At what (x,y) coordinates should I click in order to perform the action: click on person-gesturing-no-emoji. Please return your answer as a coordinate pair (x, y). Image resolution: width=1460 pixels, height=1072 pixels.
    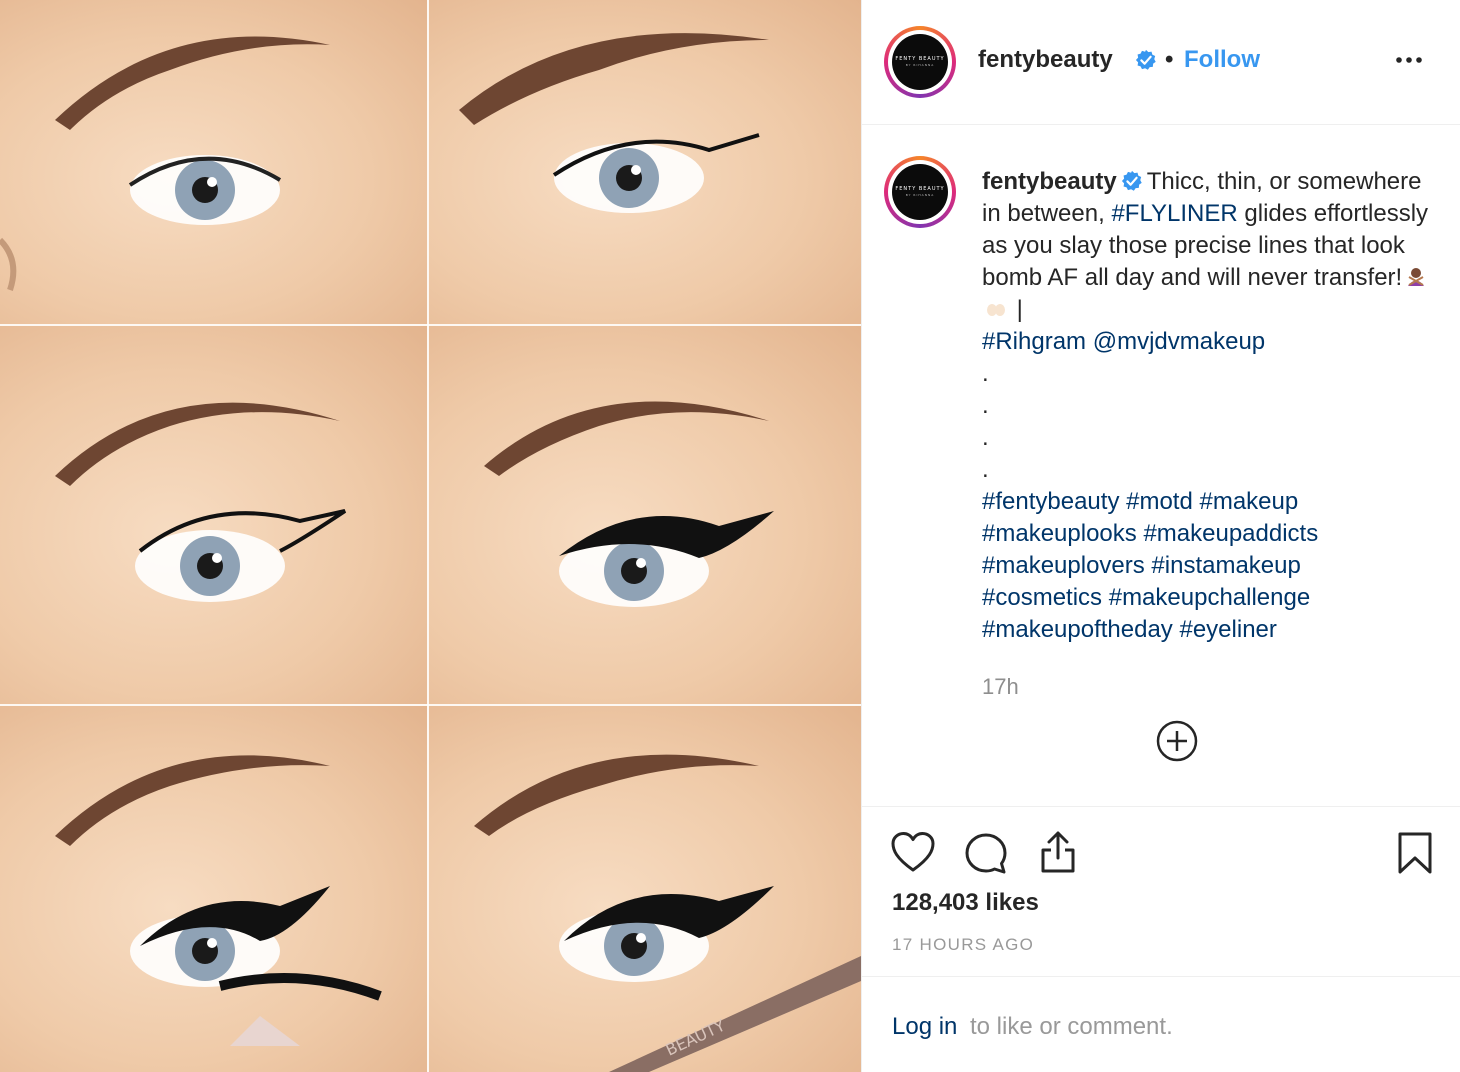
    Looking at the image, I should click on (1416, 277).